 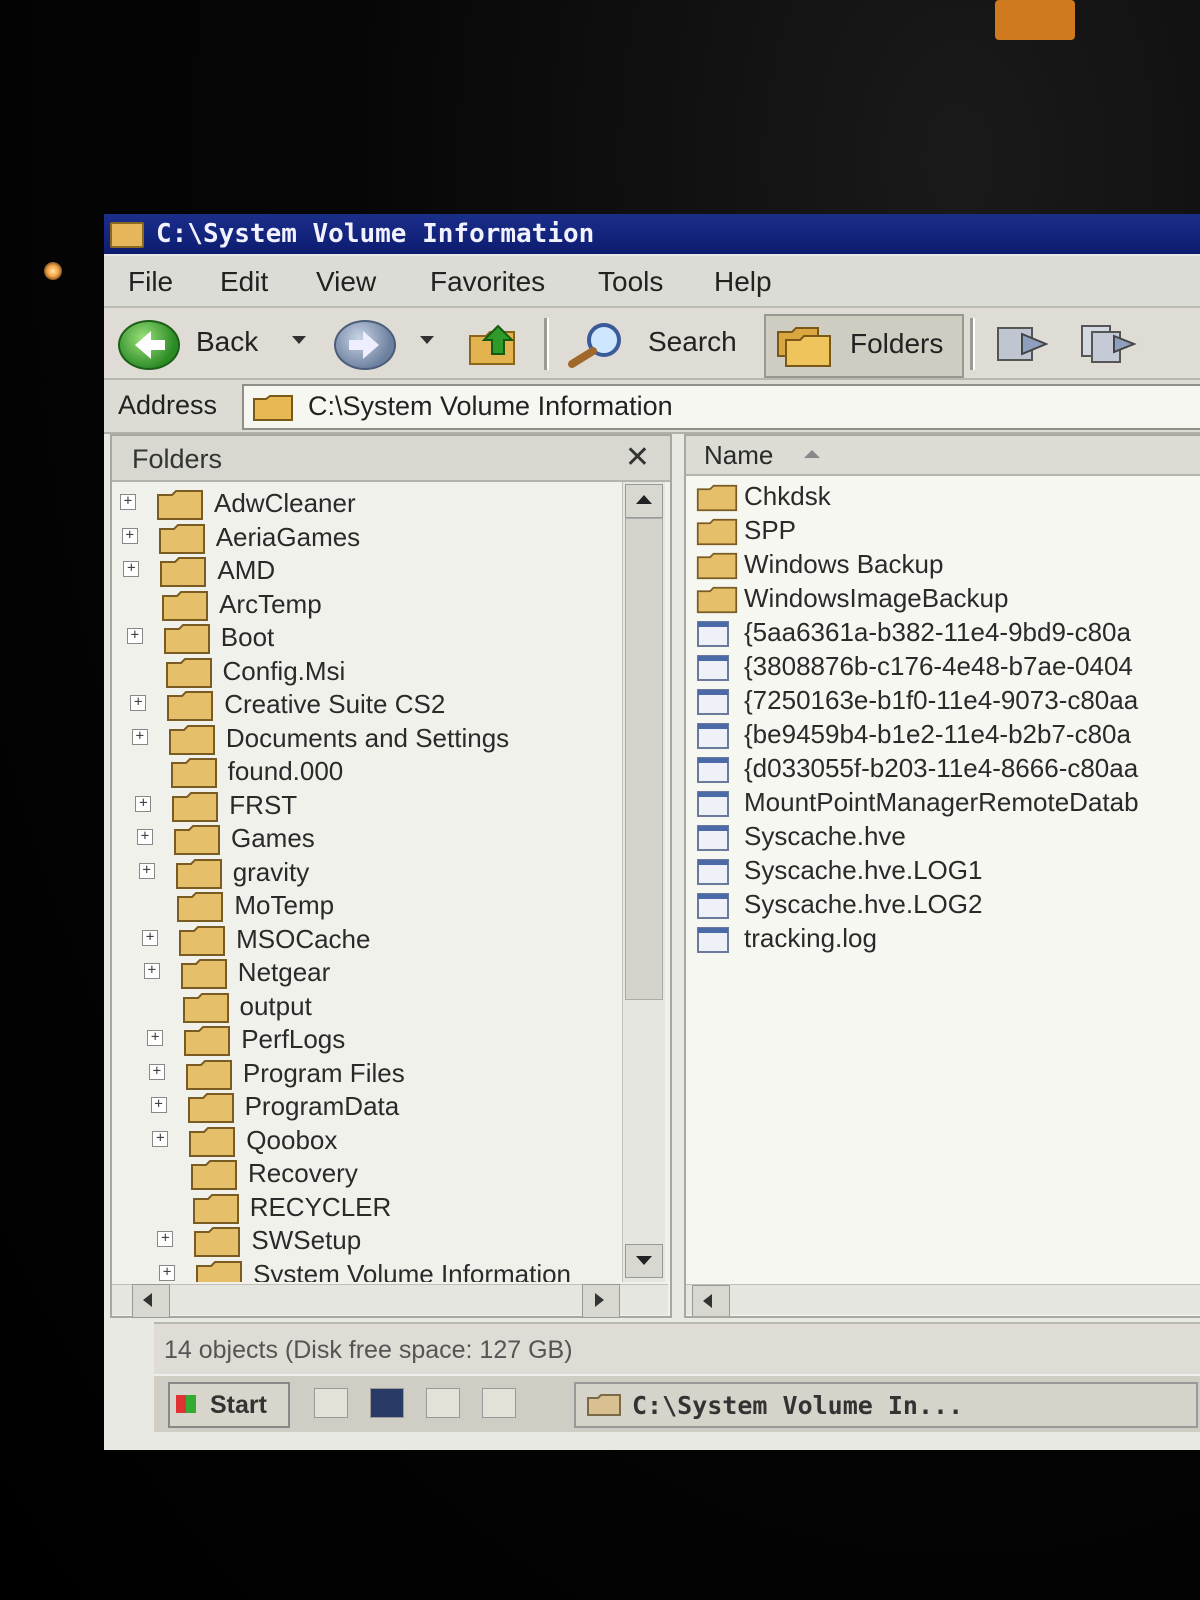 What do you see at coordinates (149, 345) in the screenshot?
I see `back-arrow-icon` at bounding box center [149, 345].